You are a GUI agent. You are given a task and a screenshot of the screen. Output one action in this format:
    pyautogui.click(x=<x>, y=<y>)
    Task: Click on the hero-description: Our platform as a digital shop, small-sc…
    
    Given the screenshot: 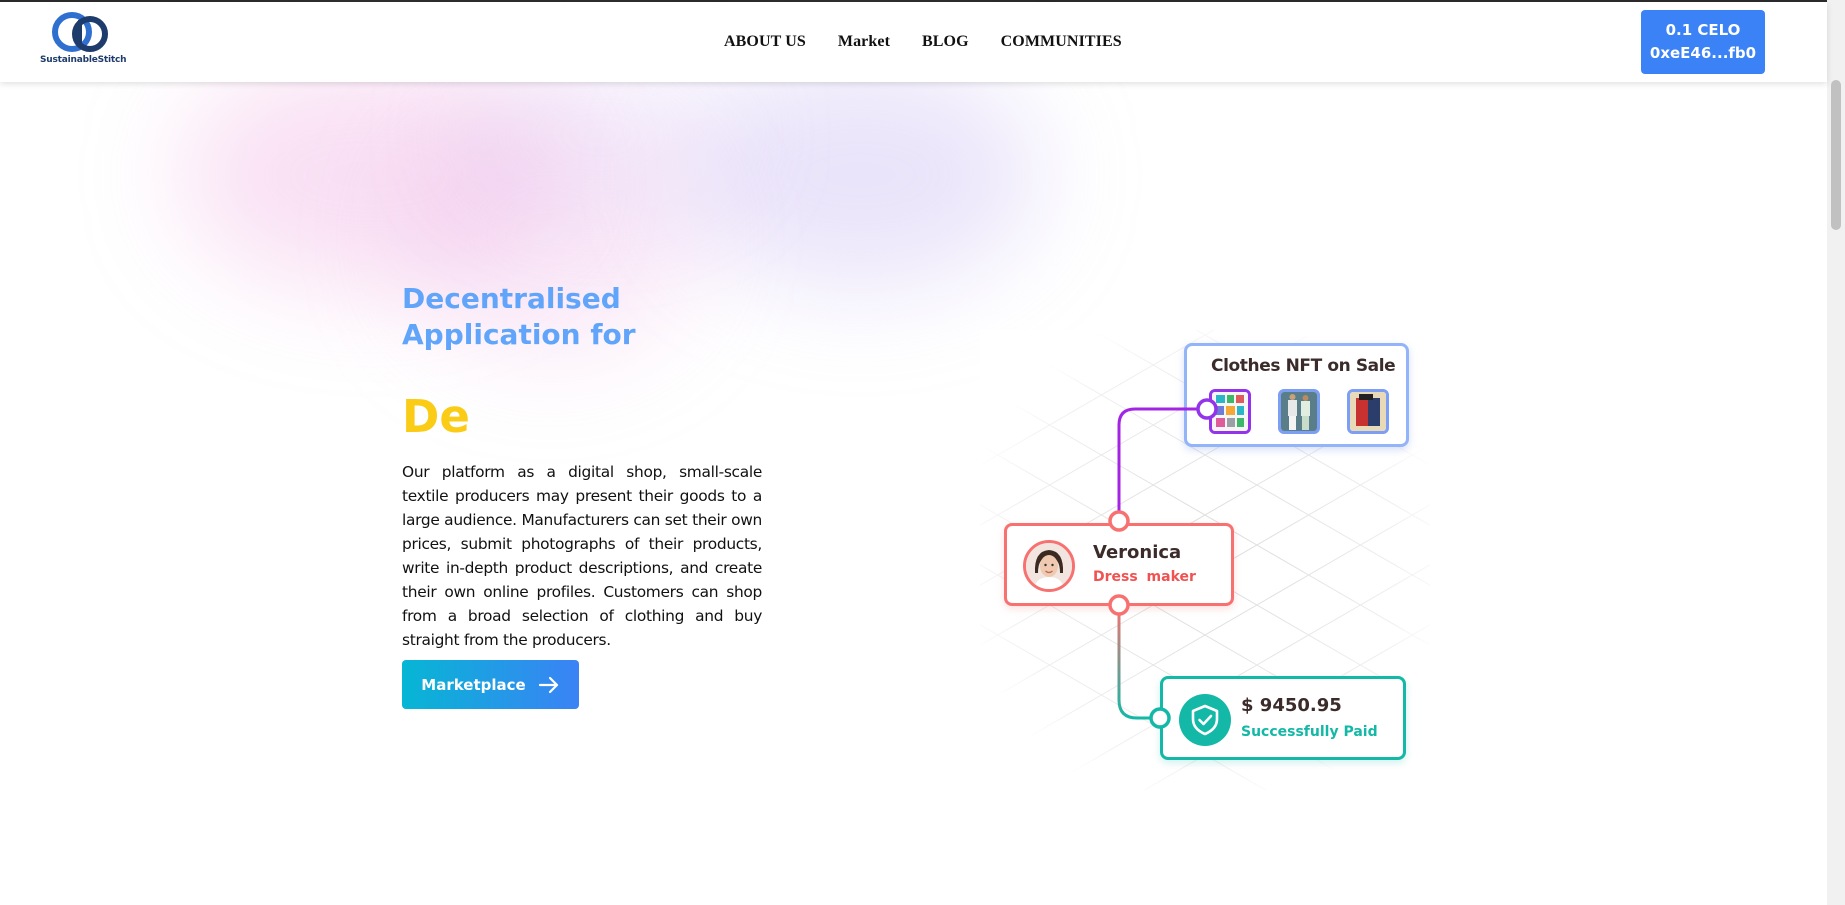 What is the action you would take?
    pyautogui.click(x=582, y=556)
    